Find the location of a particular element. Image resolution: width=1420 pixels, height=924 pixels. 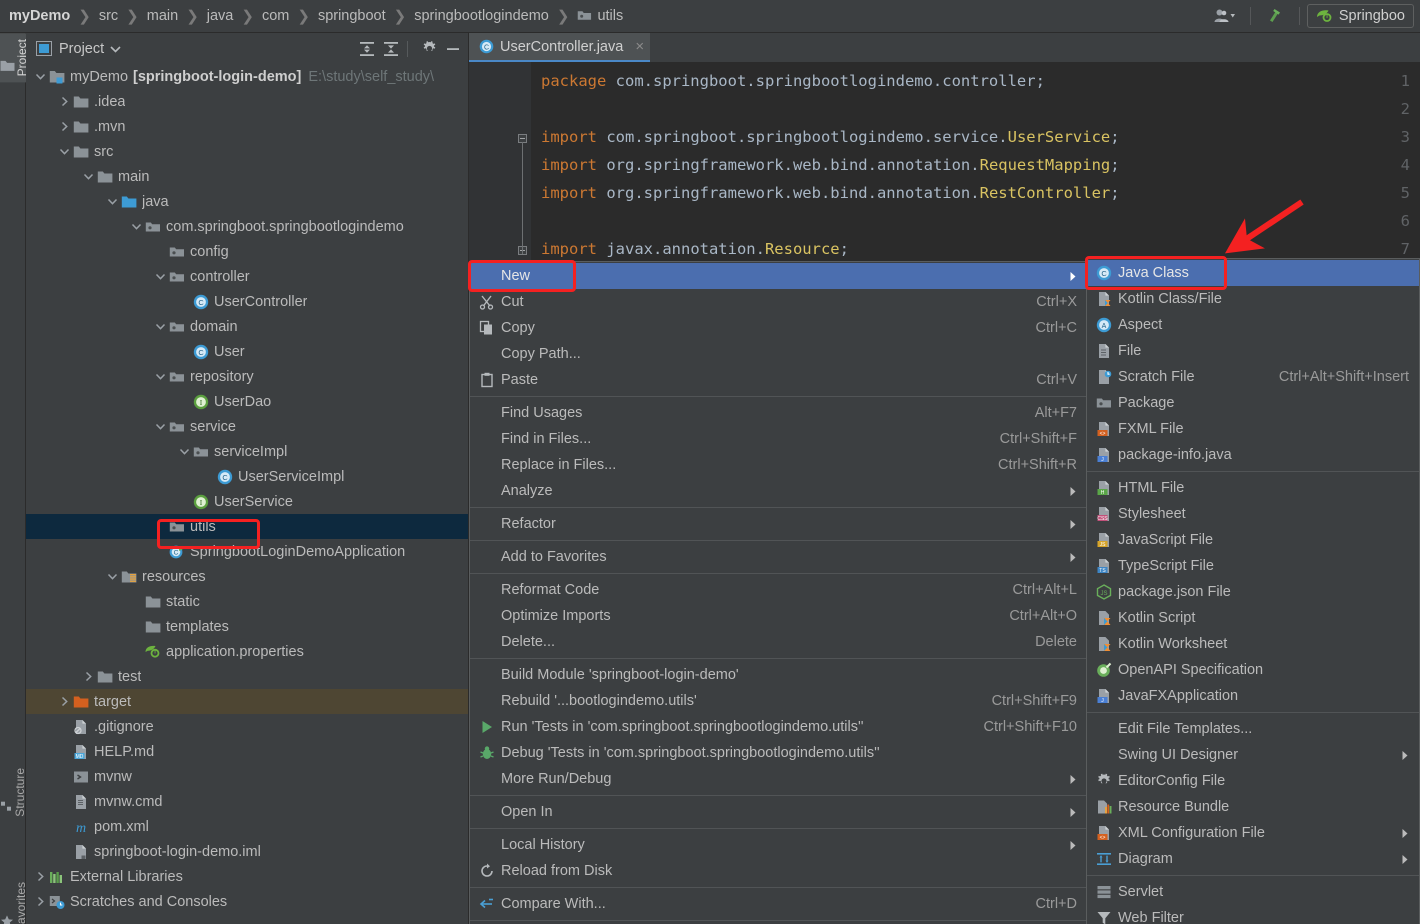

menu-item-typescript-file: TS TypeScript File is located at coordinates (1253, 566).